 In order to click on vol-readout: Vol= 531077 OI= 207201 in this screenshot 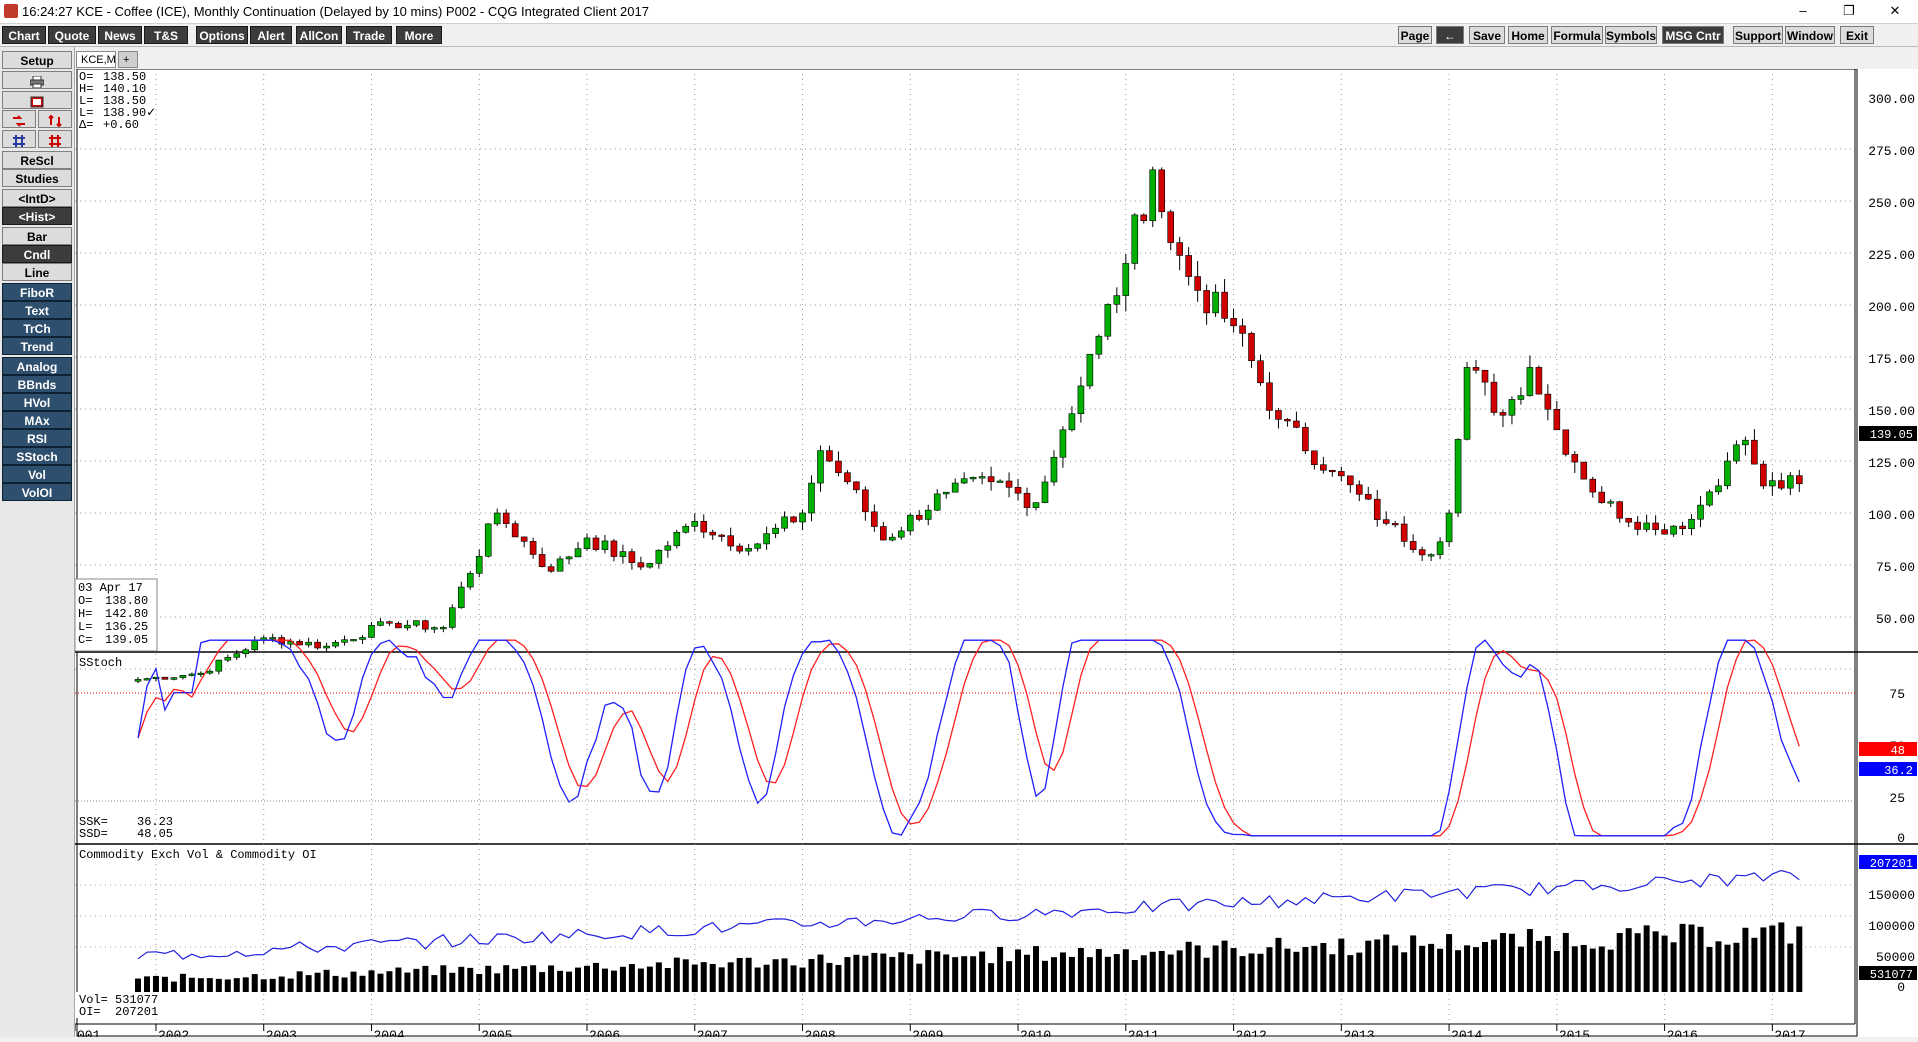, I will do `click(118, 1006)`.